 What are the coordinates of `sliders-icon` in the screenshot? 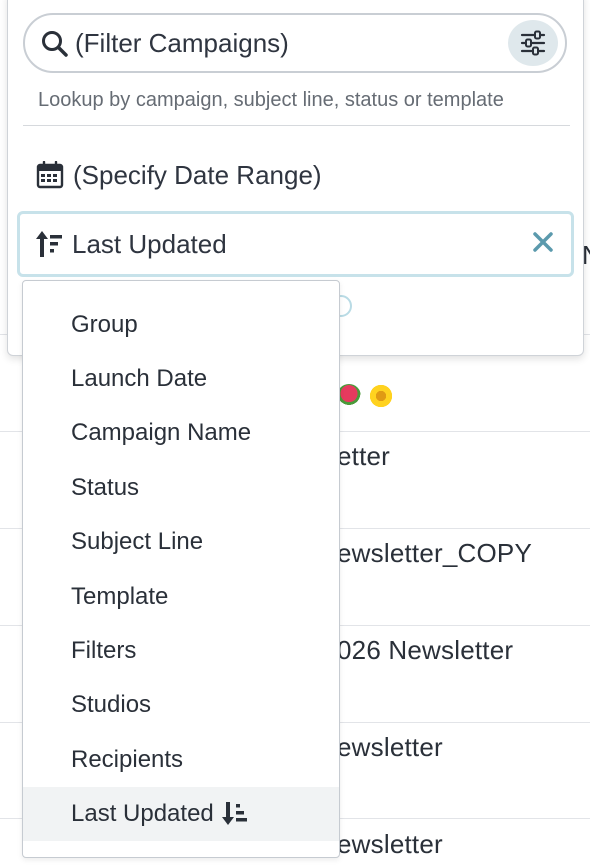 It's located at (533, 43).